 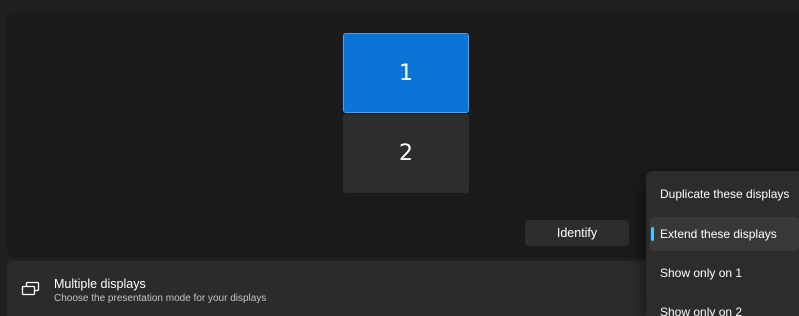 I want to click on menu-item-label: Show only on 2, so click(x=701, y=310).